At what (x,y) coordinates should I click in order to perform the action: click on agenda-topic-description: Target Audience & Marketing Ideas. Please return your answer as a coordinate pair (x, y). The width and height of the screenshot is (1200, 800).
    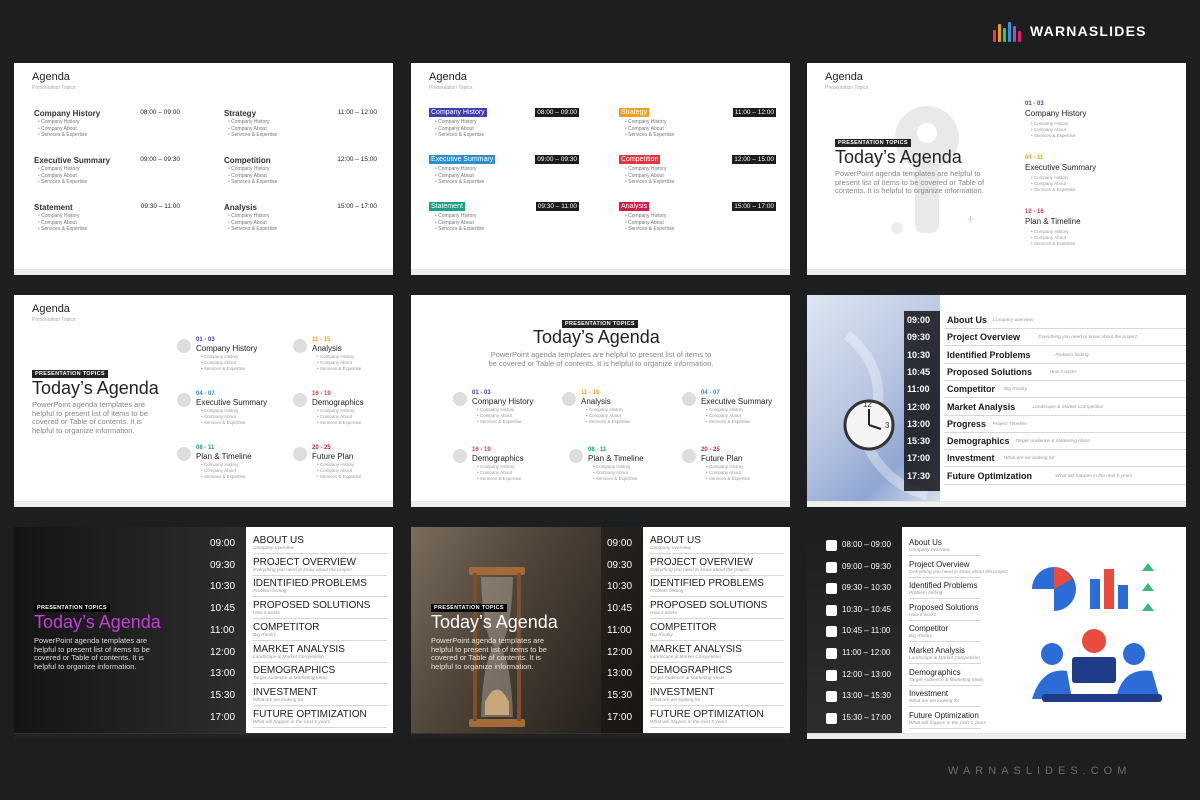
    Looking at the image, I should click on (1052, 442).